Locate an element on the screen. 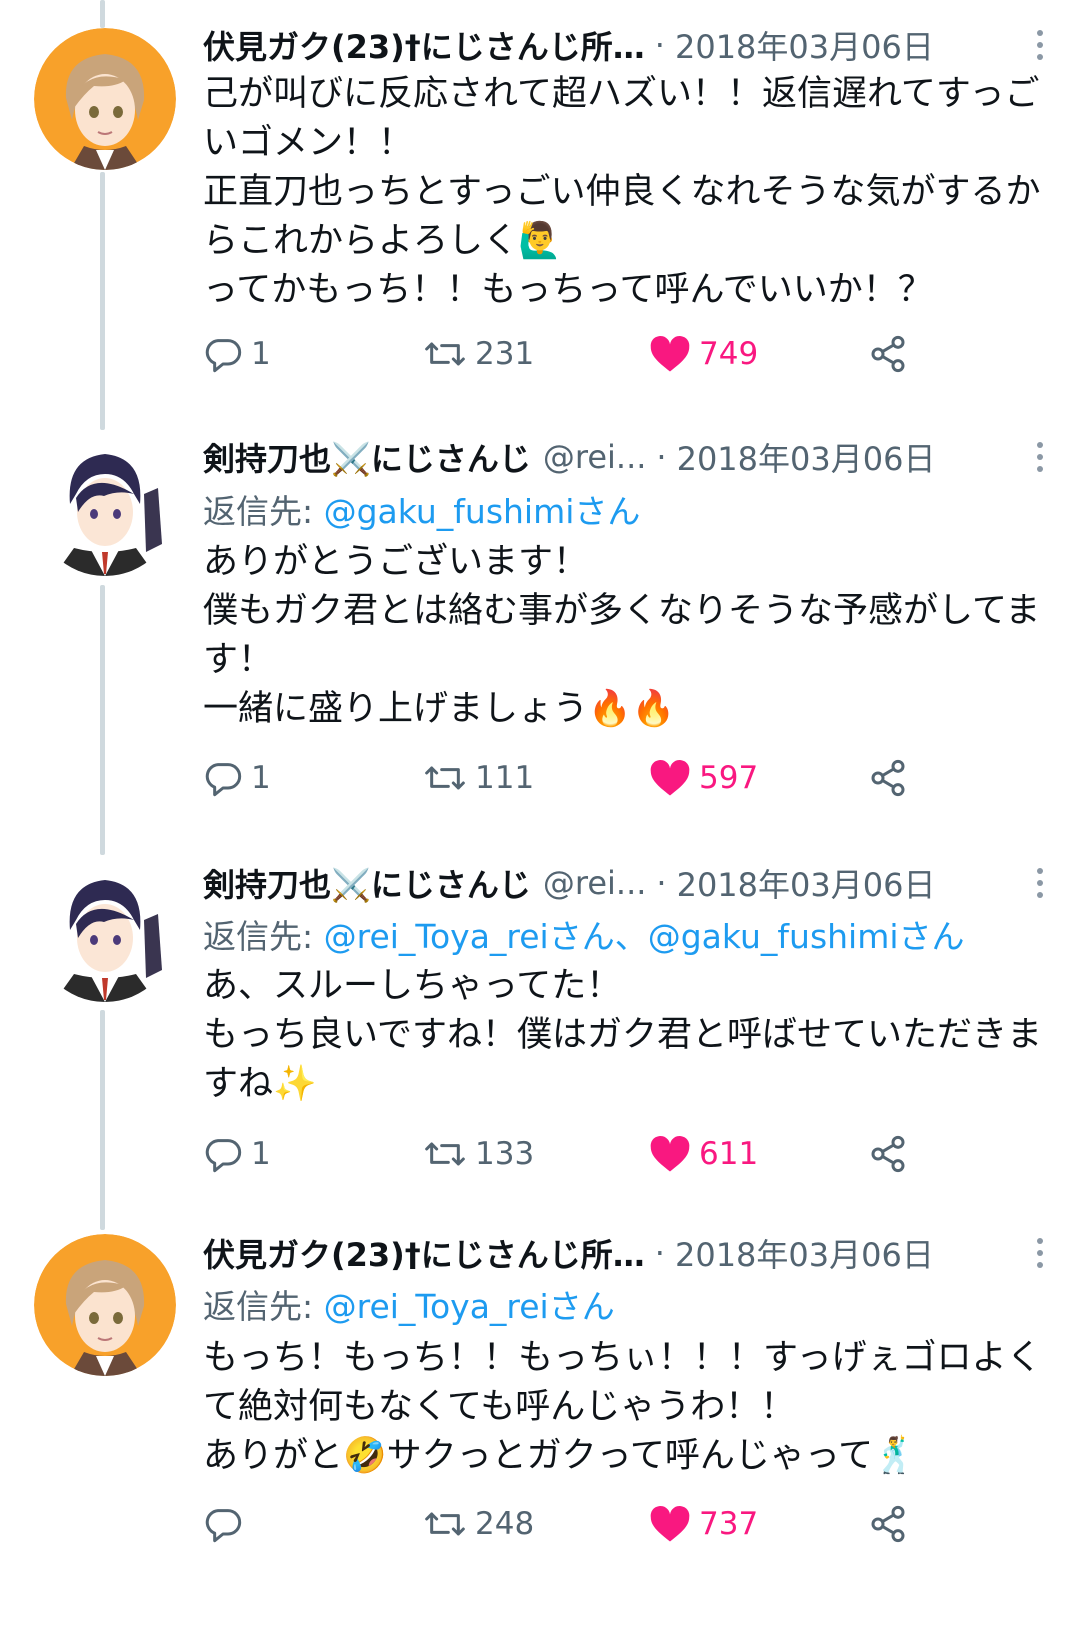 This screenshot has width=1080, height=1637. retweet-button: 111 is located at coordinates (478, 778).